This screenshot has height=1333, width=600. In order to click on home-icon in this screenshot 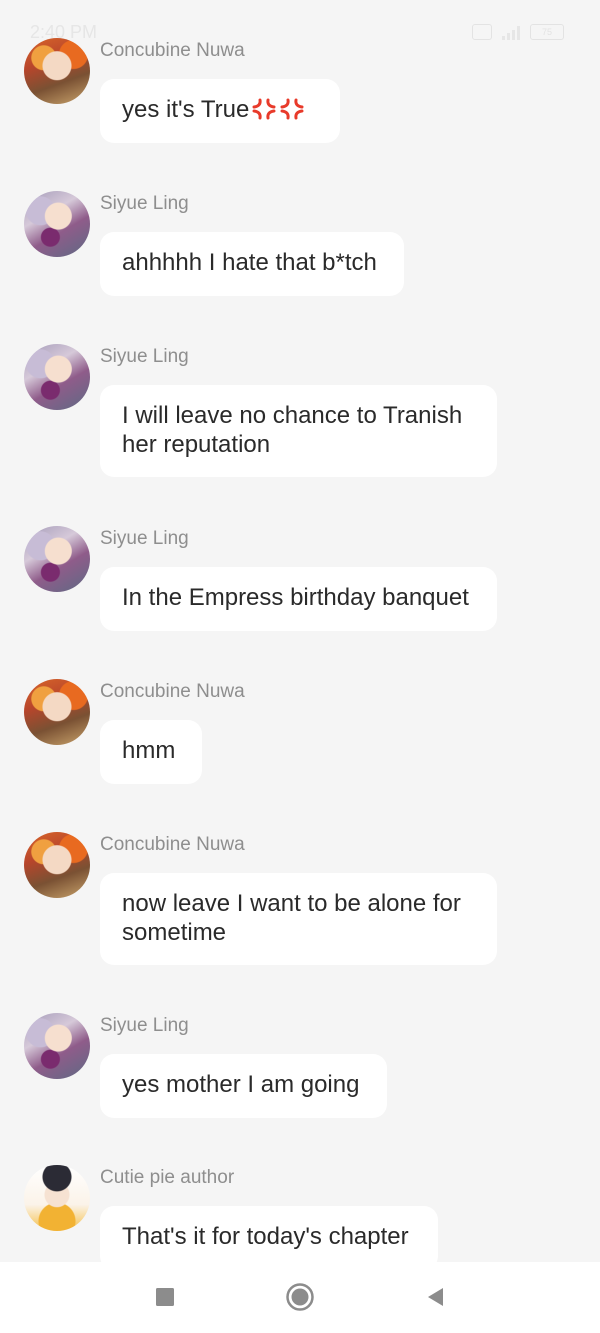, I will do `click(300, 1297)`.